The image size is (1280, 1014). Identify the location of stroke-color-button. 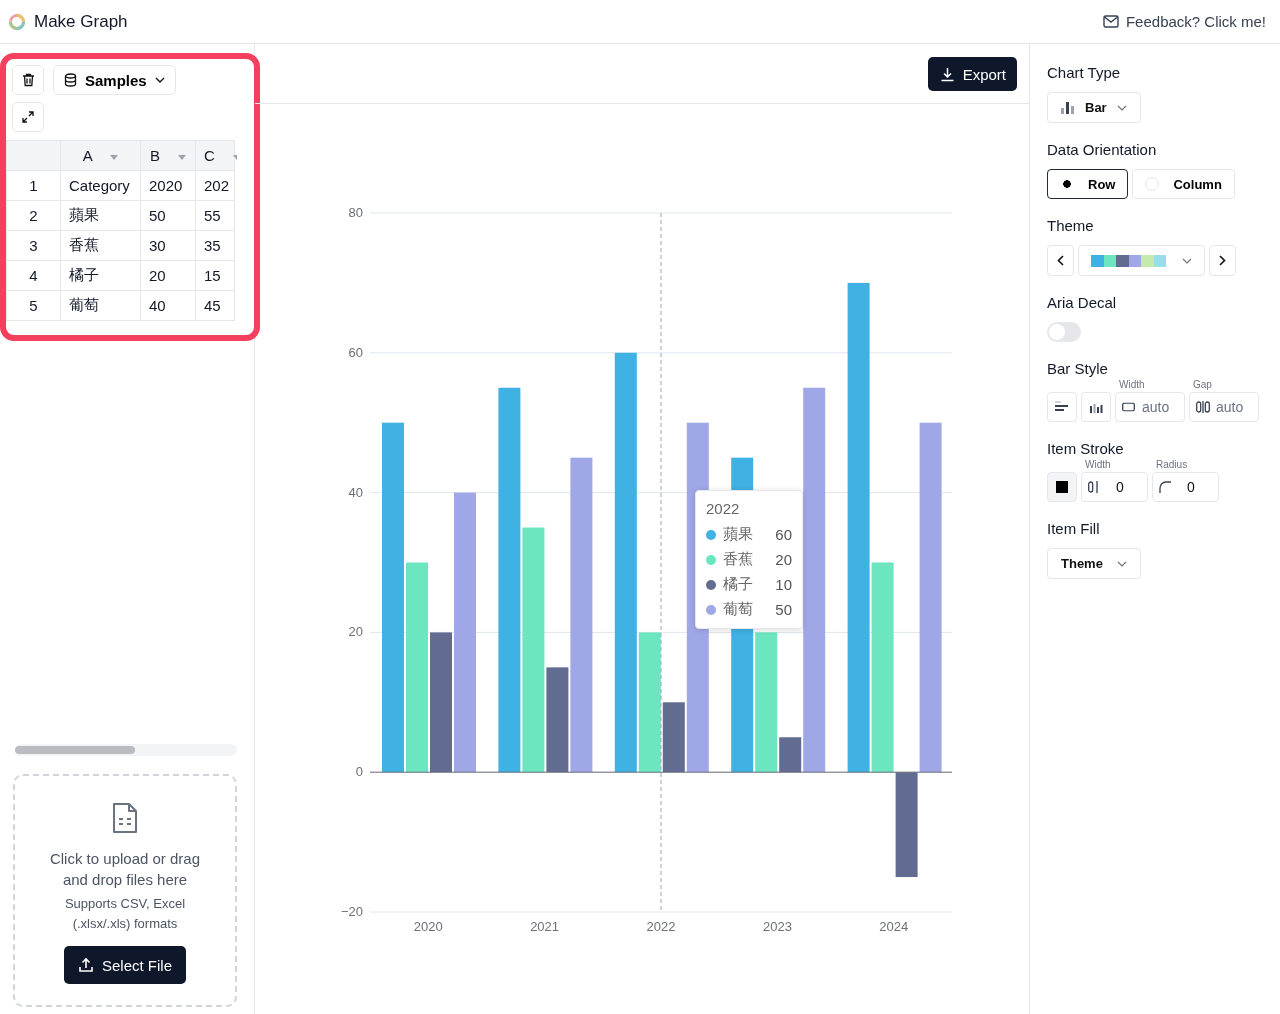
(1062, 487).